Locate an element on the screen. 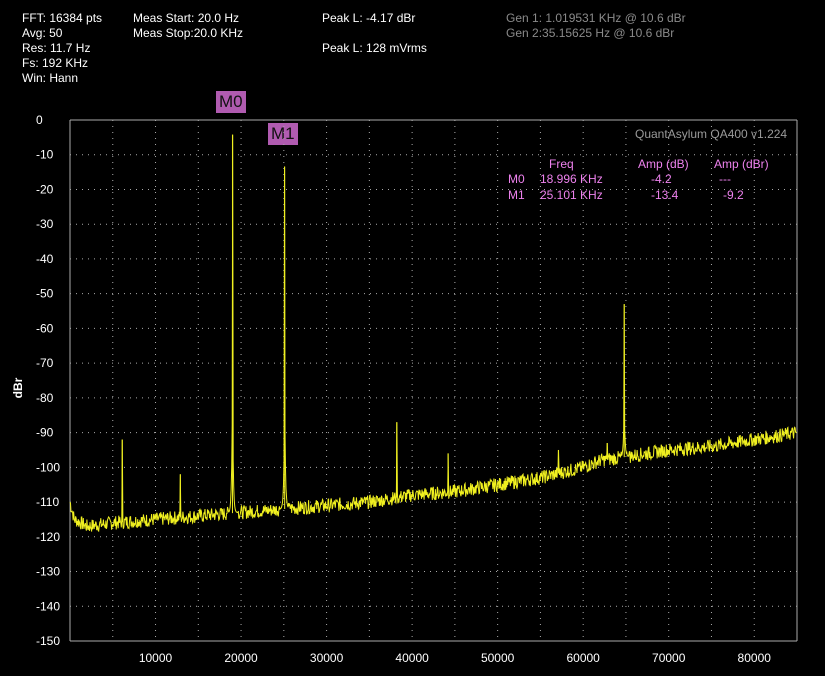 The height and width of the screenshot is (676, 825). x-tick-label: 60000 is located at coordinates (583, 658).